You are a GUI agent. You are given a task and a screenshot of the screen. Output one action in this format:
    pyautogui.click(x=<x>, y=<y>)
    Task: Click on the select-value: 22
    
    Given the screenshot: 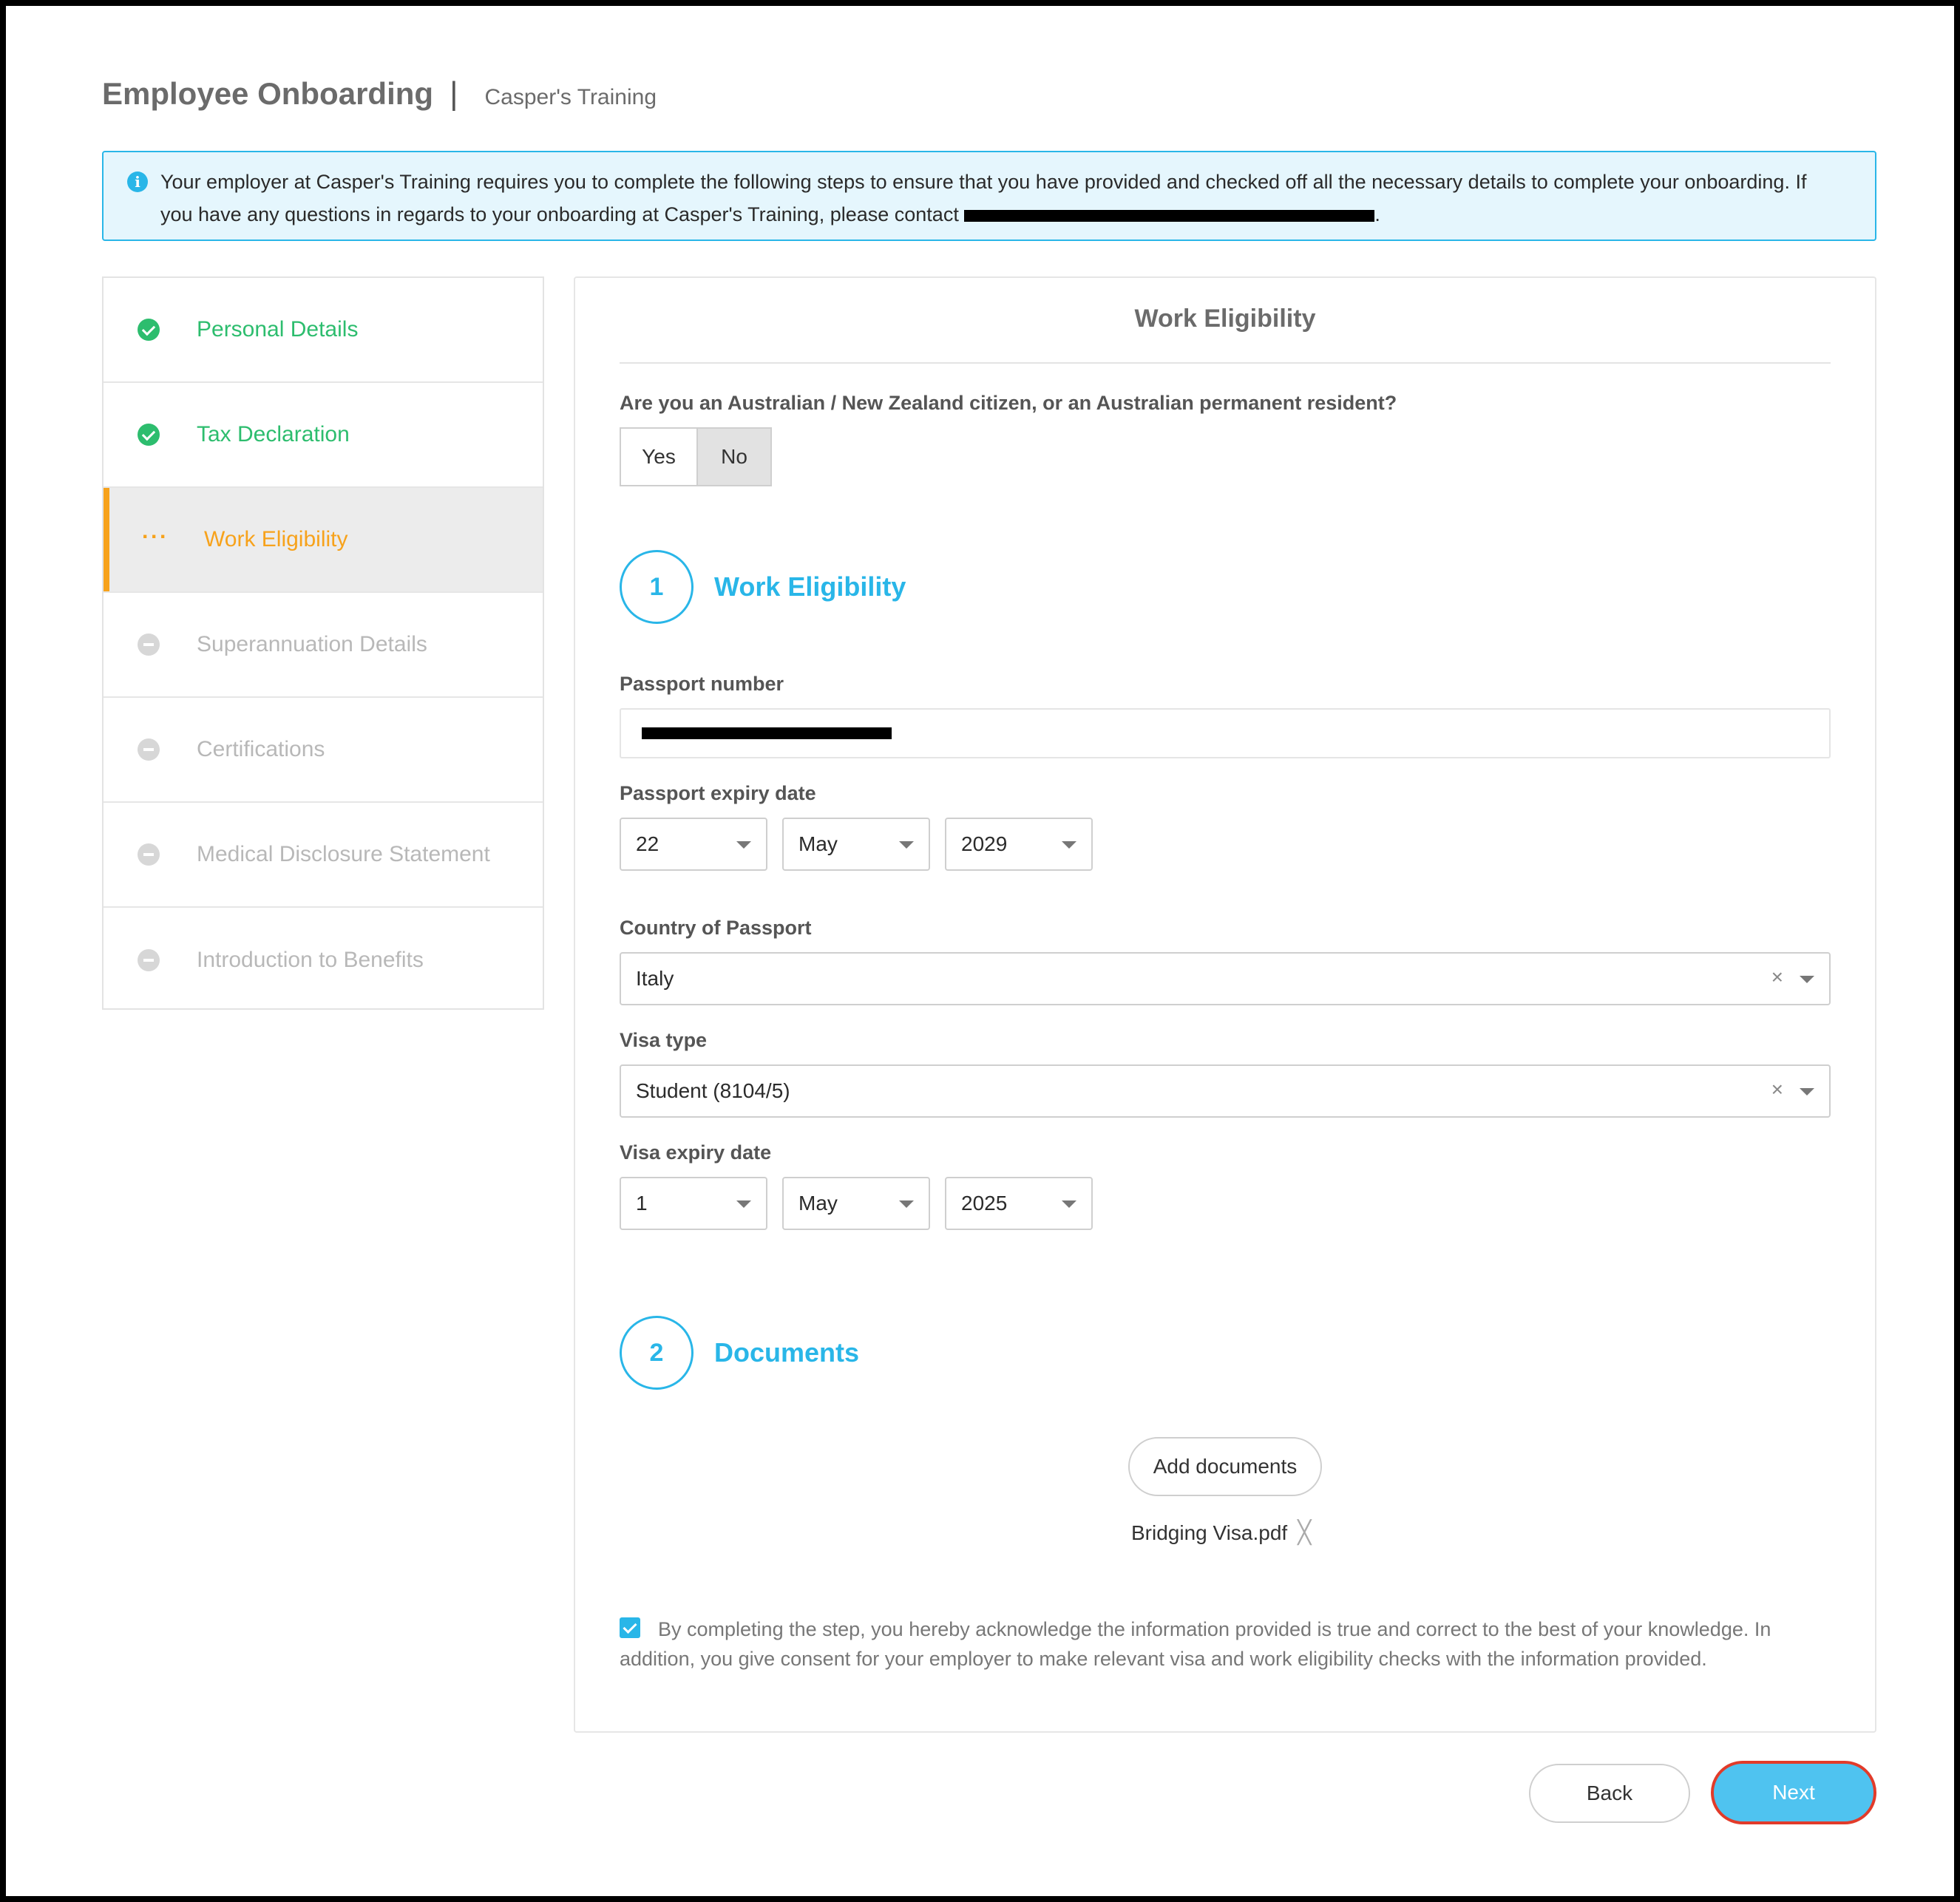 What is the action you would take?
    pyautogui.click(x=647, y=843)
    